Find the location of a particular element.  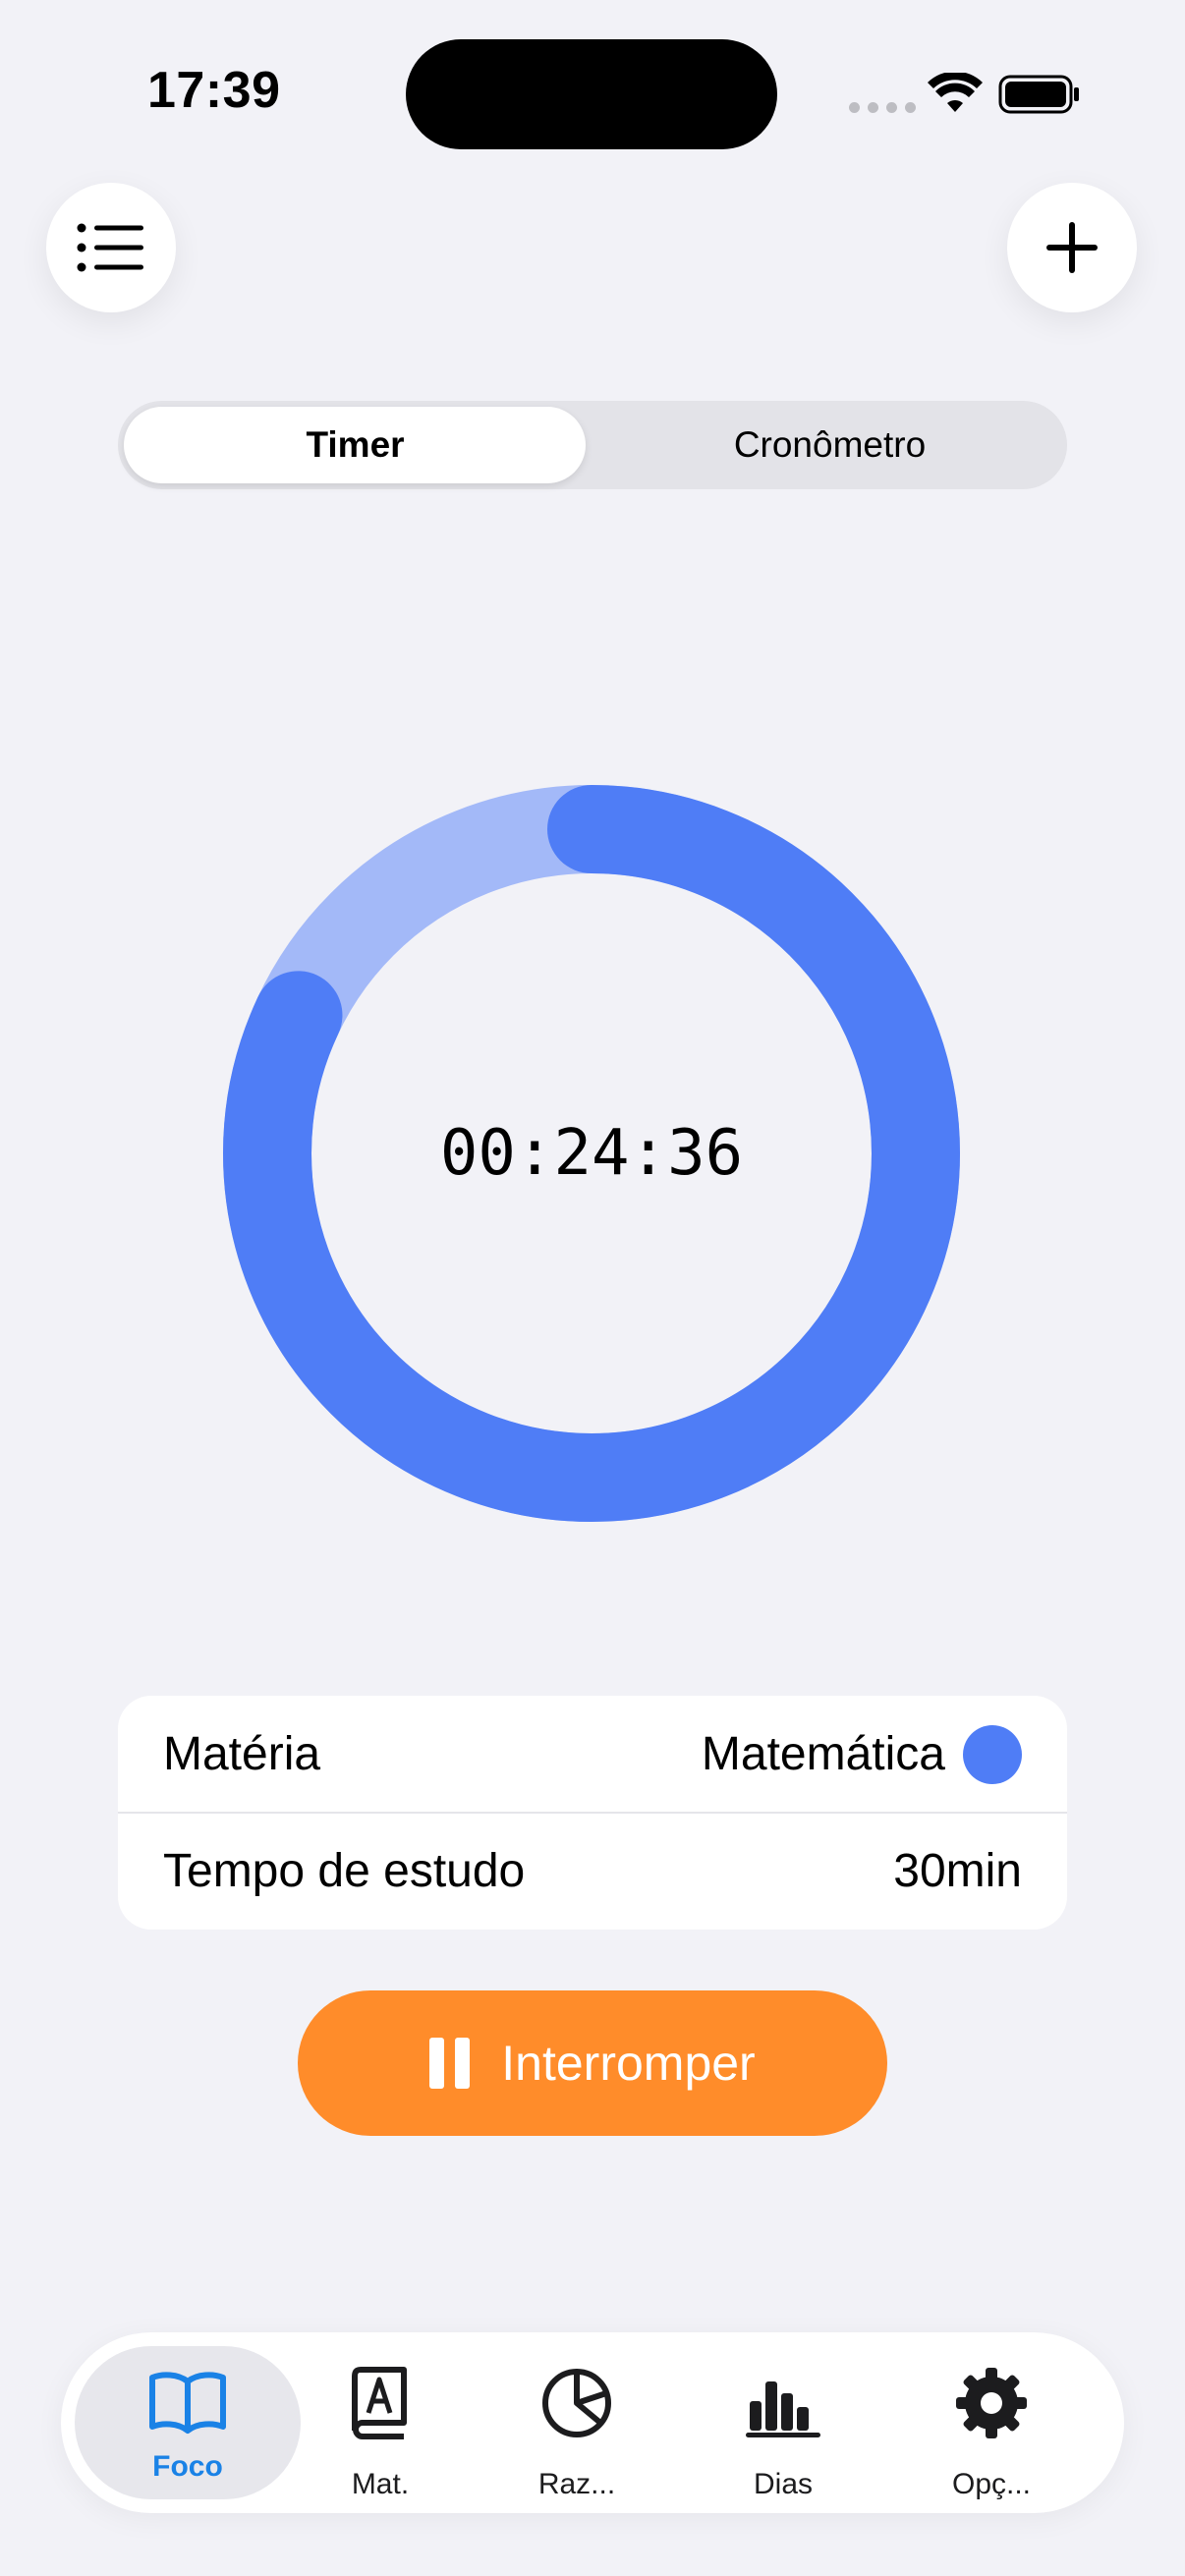

subject-row: Matéria Matemática is located at coordinates (592, 1754).